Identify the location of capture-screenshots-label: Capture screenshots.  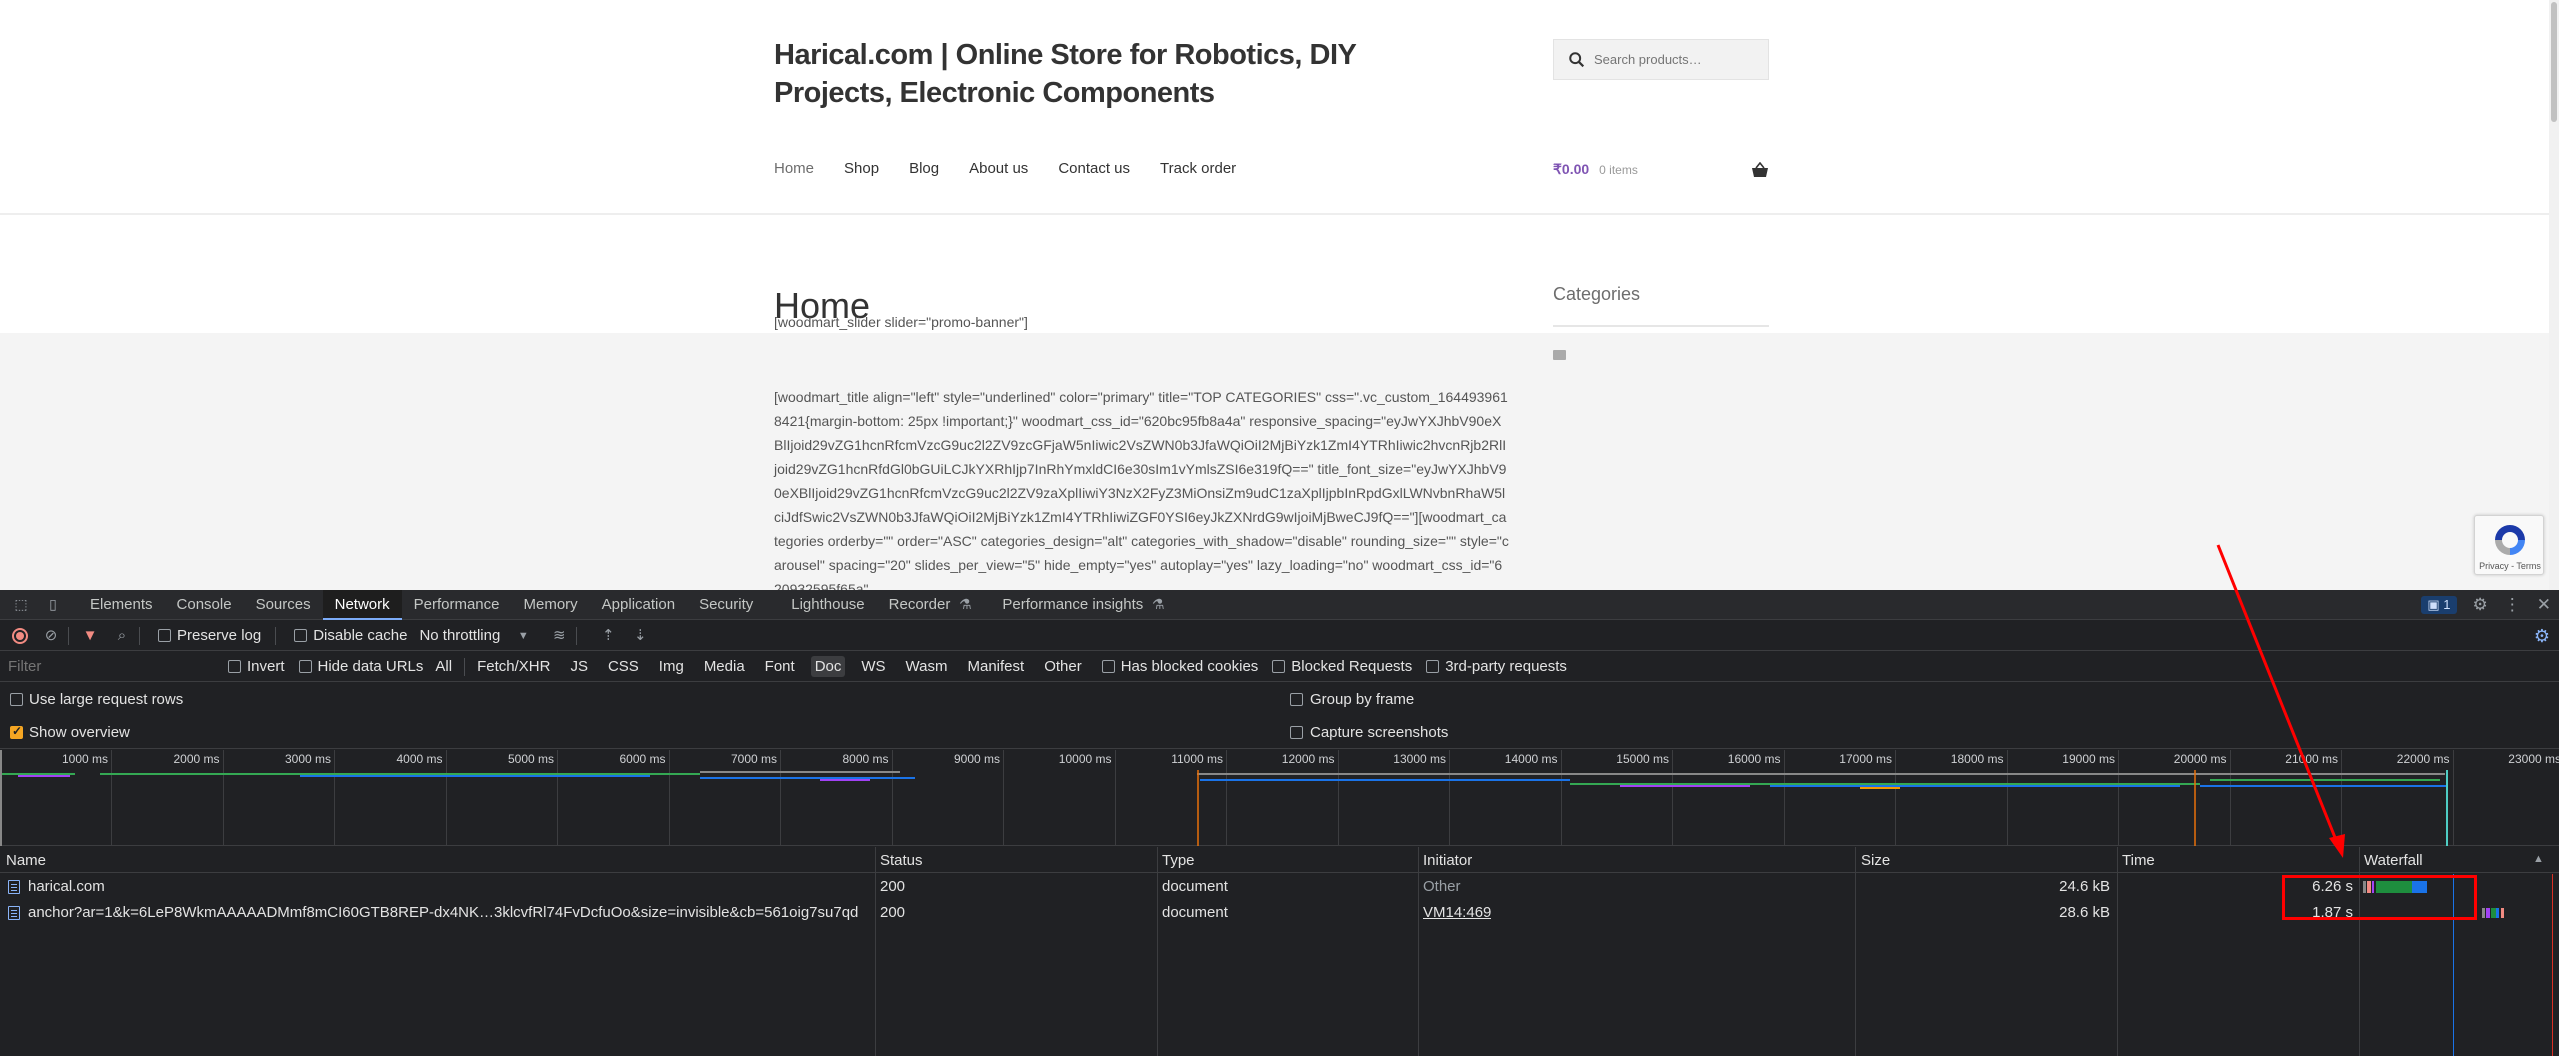
(1379, 732).